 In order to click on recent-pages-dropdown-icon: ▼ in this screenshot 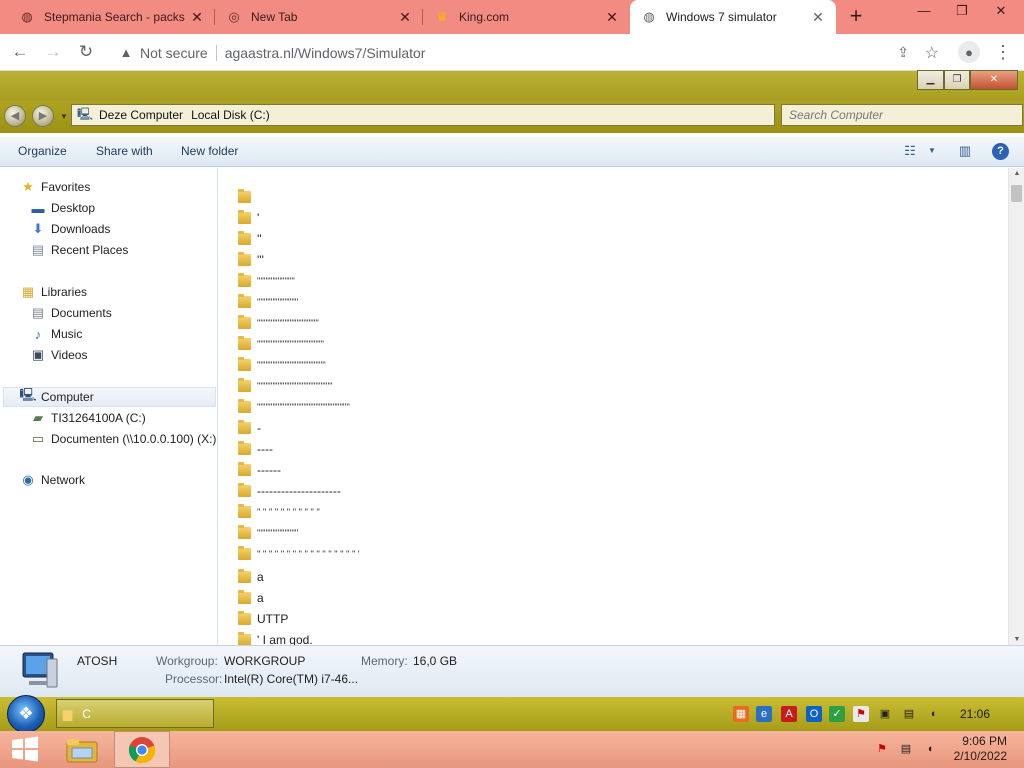, I will do `click(64, 116)`.